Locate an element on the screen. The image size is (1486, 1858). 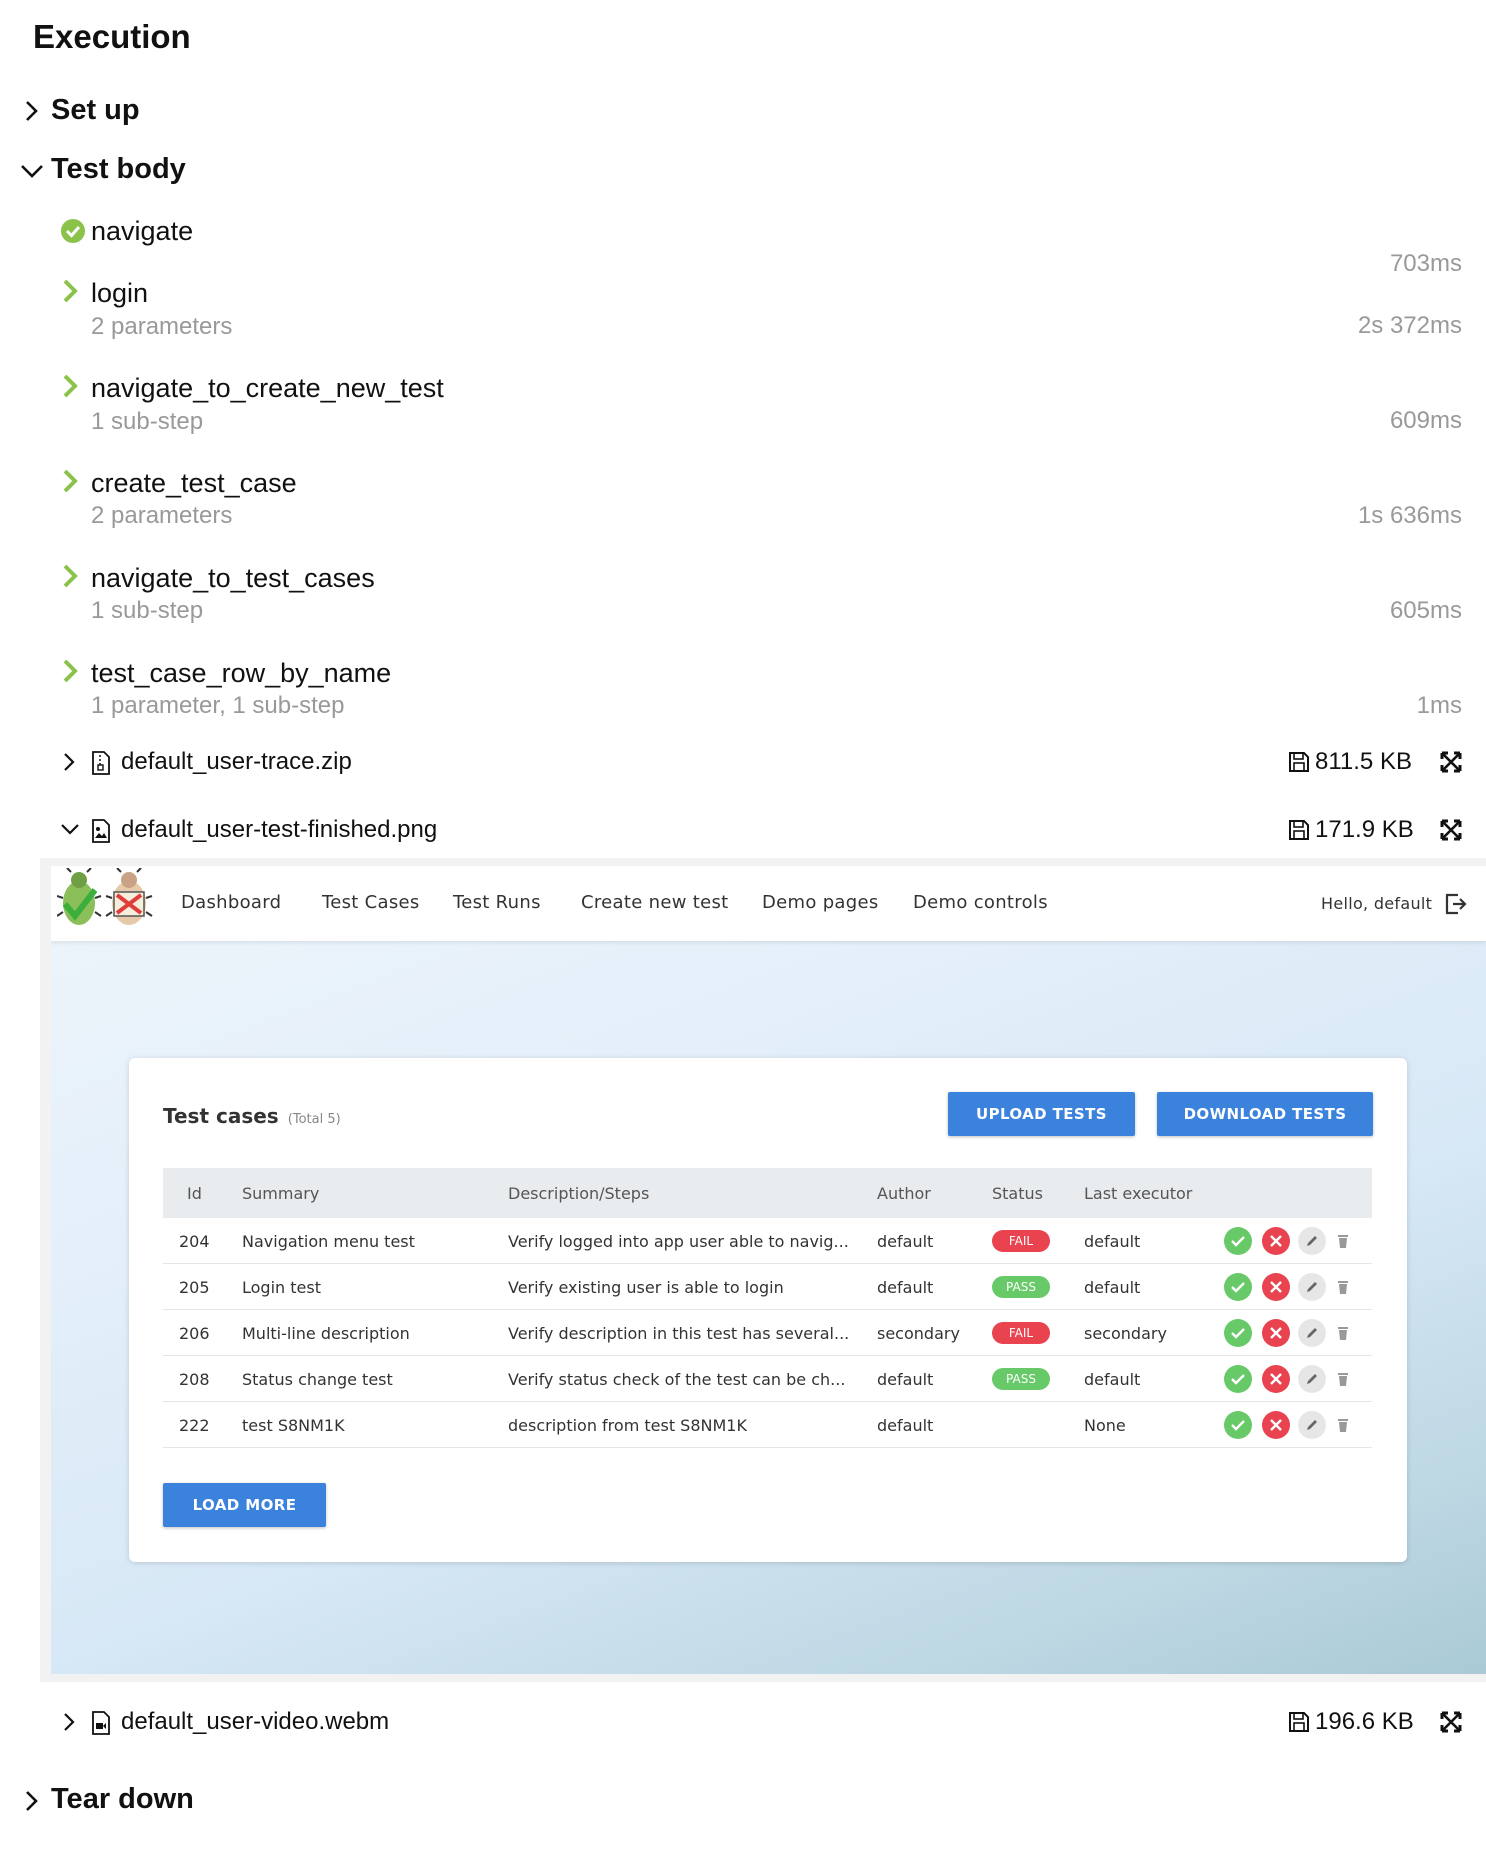
upload-tests-button: UPLOAD TESTS is located at coordinates (1041, 1114).